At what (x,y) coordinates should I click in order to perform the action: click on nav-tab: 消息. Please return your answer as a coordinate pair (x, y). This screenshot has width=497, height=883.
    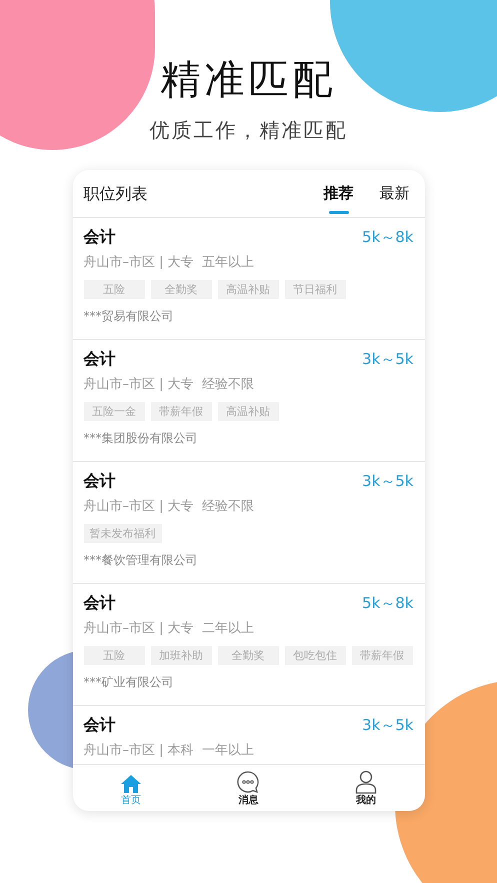
    Looking at the image, I should click on (249, 788).